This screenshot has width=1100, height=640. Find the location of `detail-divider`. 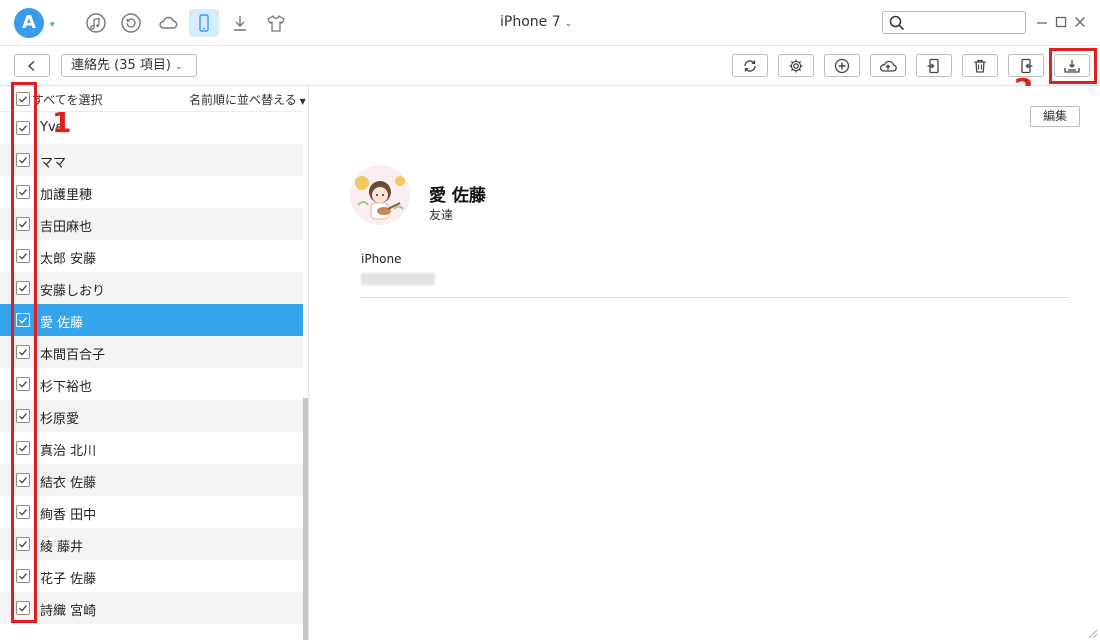

detail-divider is located at coordinates (715, 297).